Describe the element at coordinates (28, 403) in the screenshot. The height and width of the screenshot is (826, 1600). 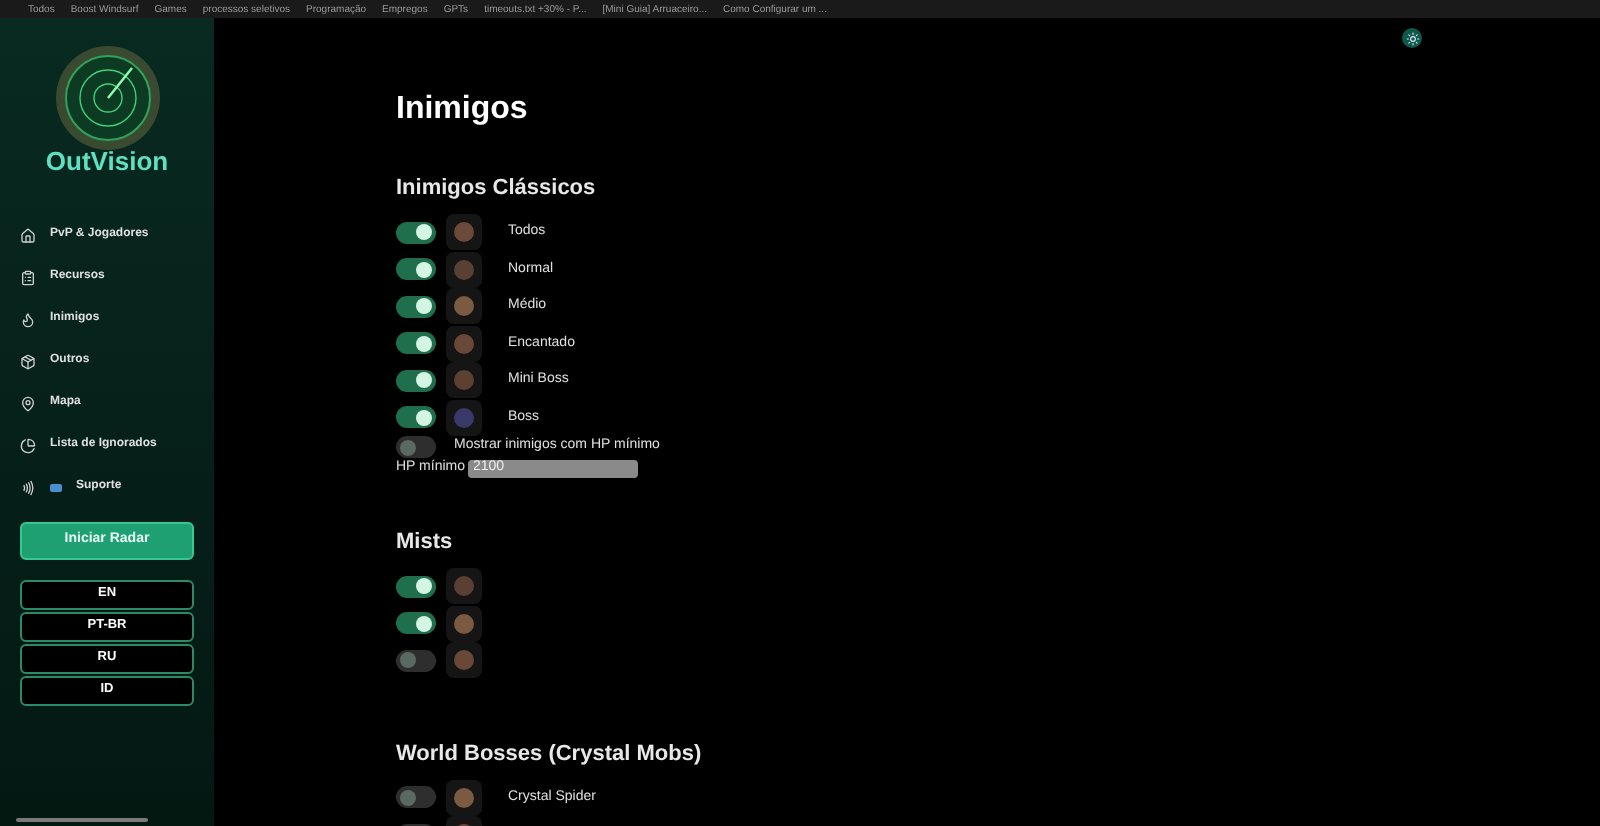
I see `map-pin-icon` at that location.